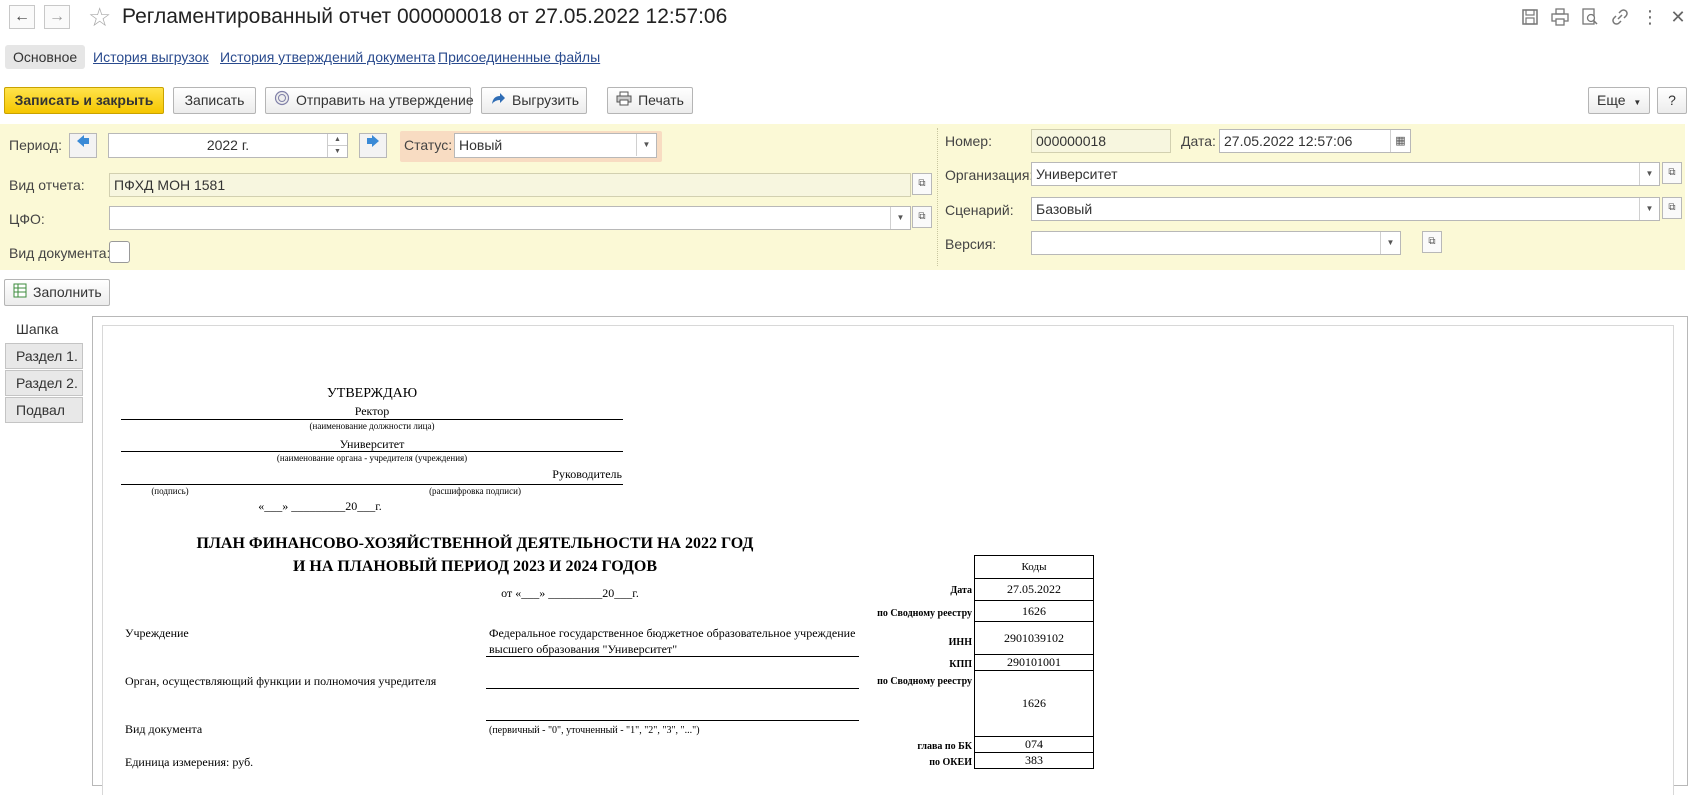 The image size is (1692, 795). I want to click on codes-header: Коды, so click(1034, 567).